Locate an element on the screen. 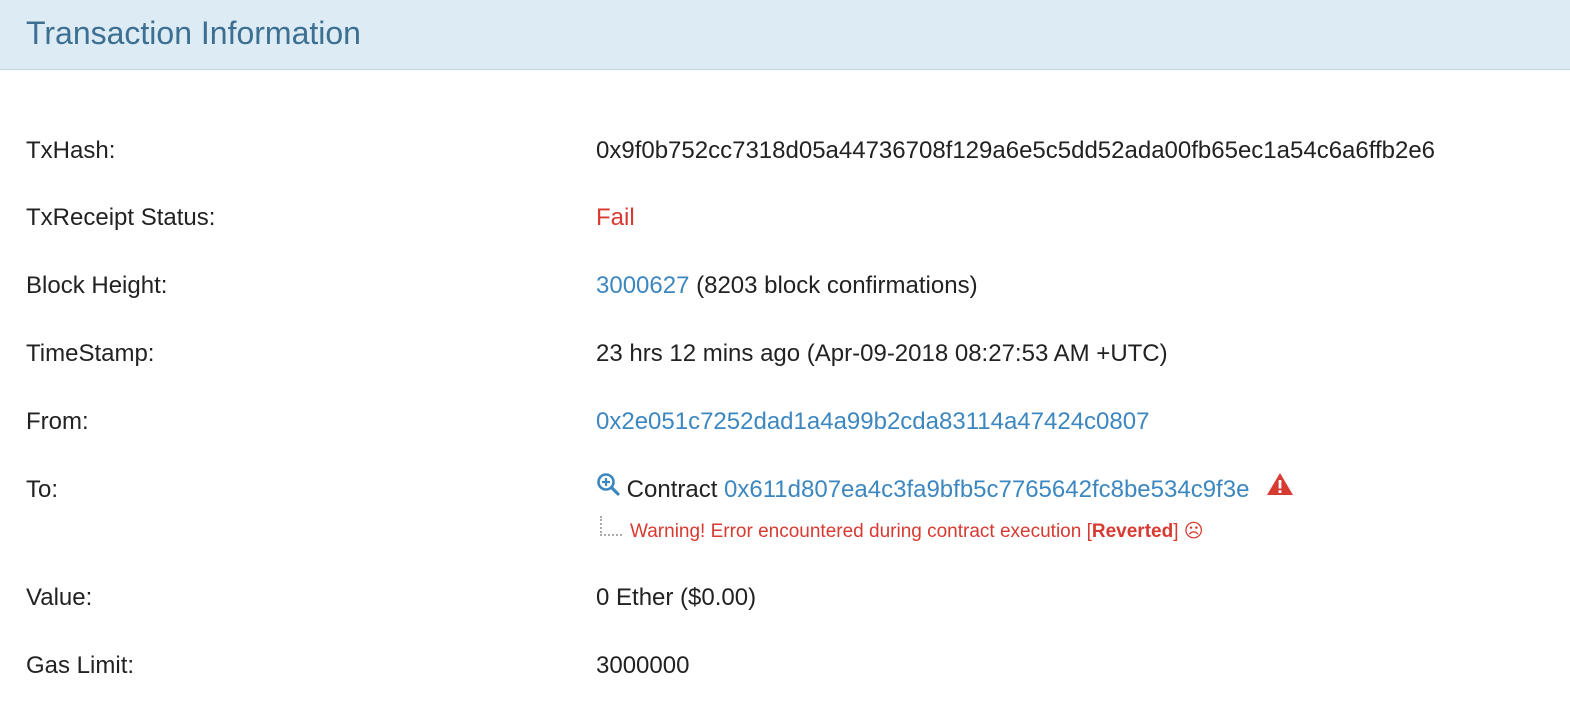  tree-connector is located at coordinates (611, 526).